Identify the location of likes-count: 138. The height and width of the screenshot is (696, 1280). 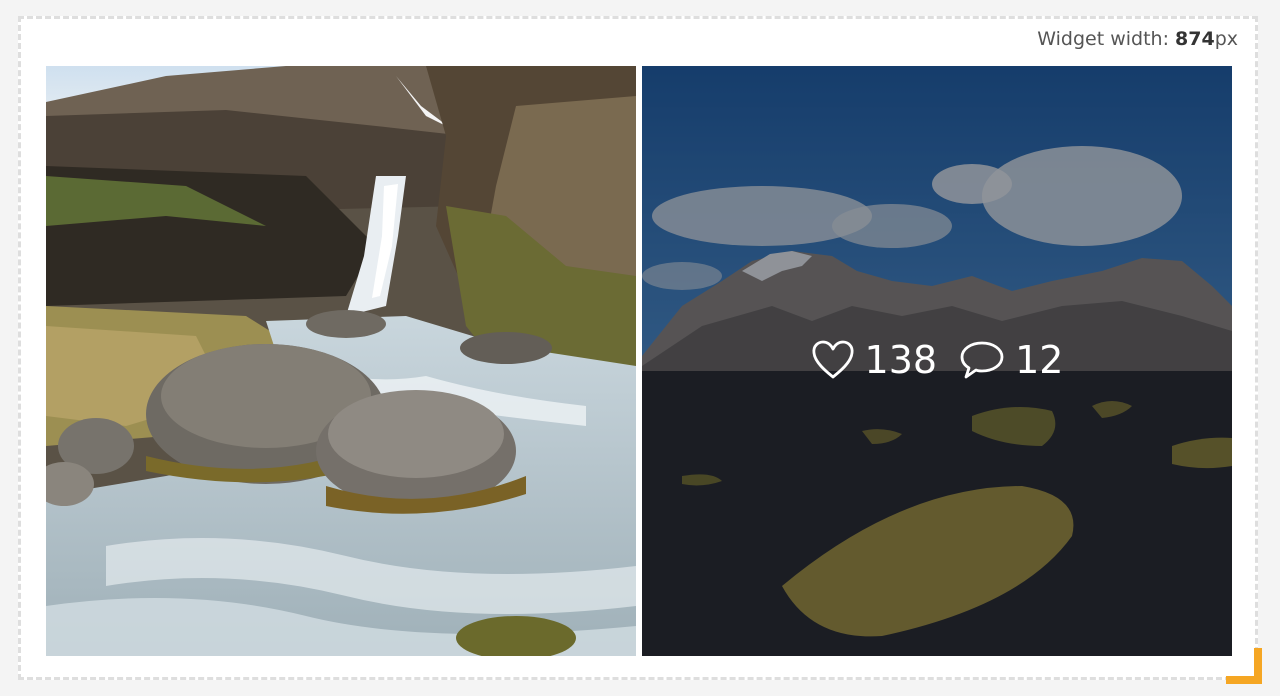
(901, 360).